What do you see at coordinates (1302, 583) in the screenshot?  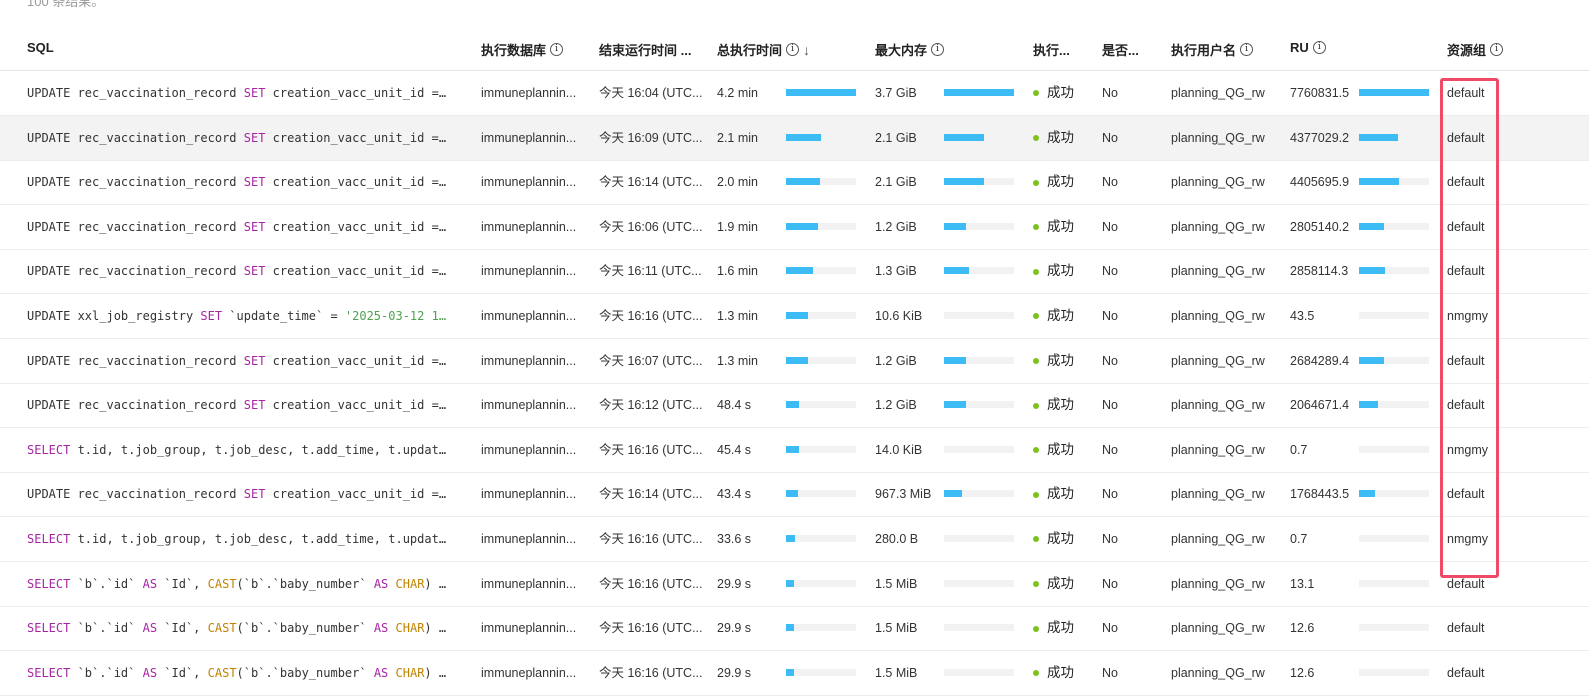 I see `ru: 13.1` at bounding box center [1302, 583].